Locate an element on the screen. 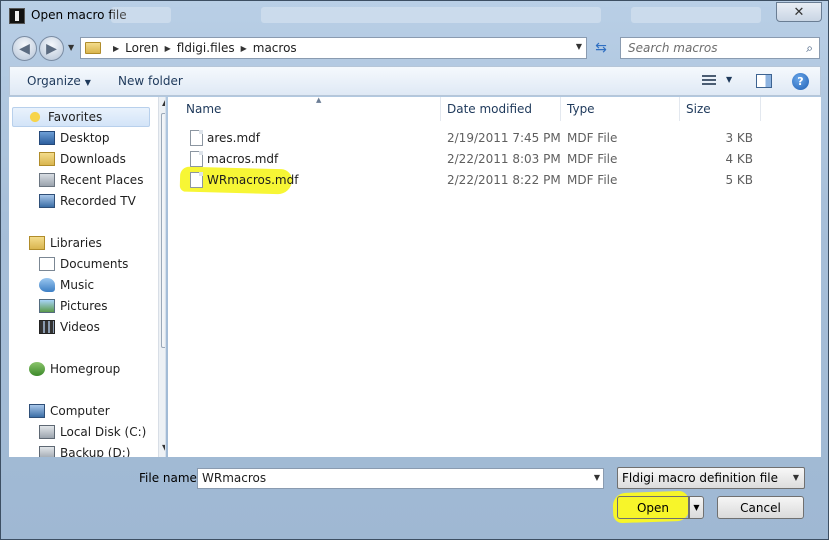  navigation-scrollbar: ▲ ▼ is located at coordinates (161, 277).